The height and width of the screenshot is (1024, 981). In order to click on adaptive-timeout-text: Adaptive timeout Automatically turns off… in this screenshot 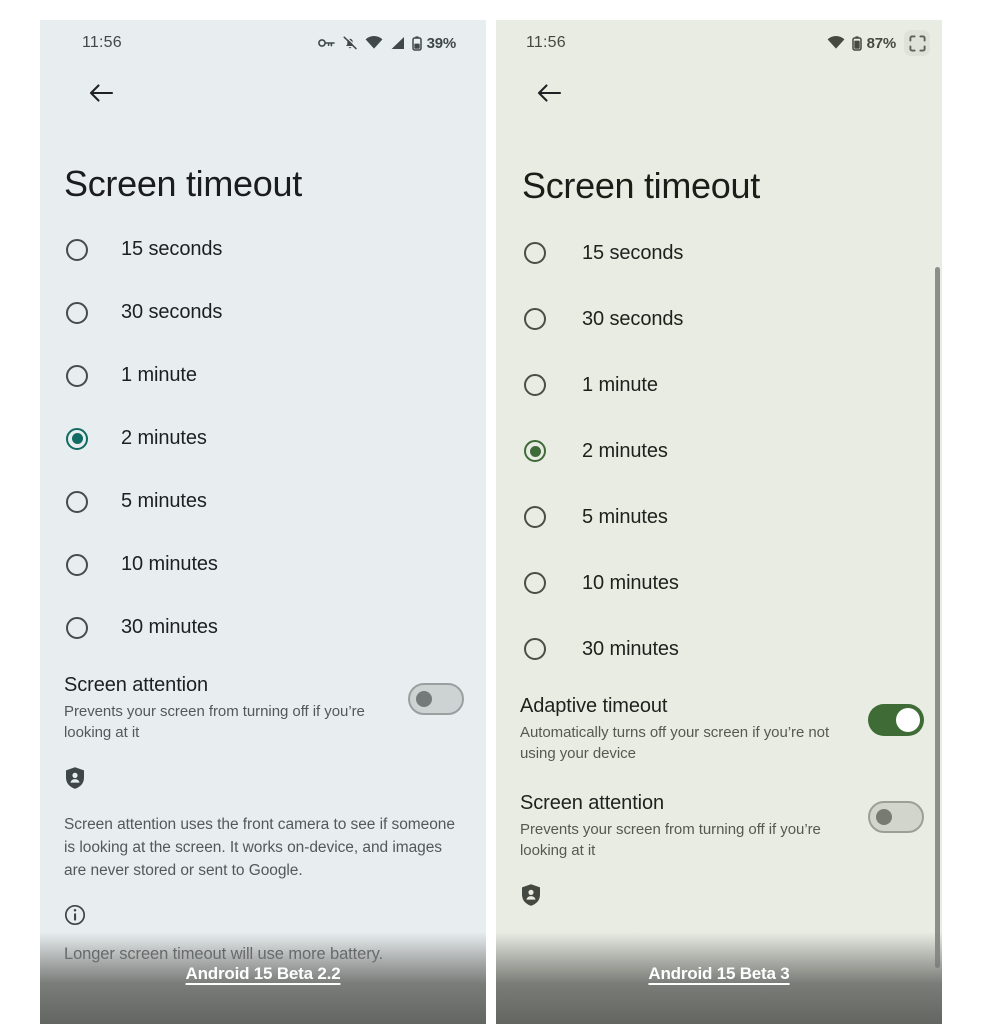, I will do `click(688, 729)`.